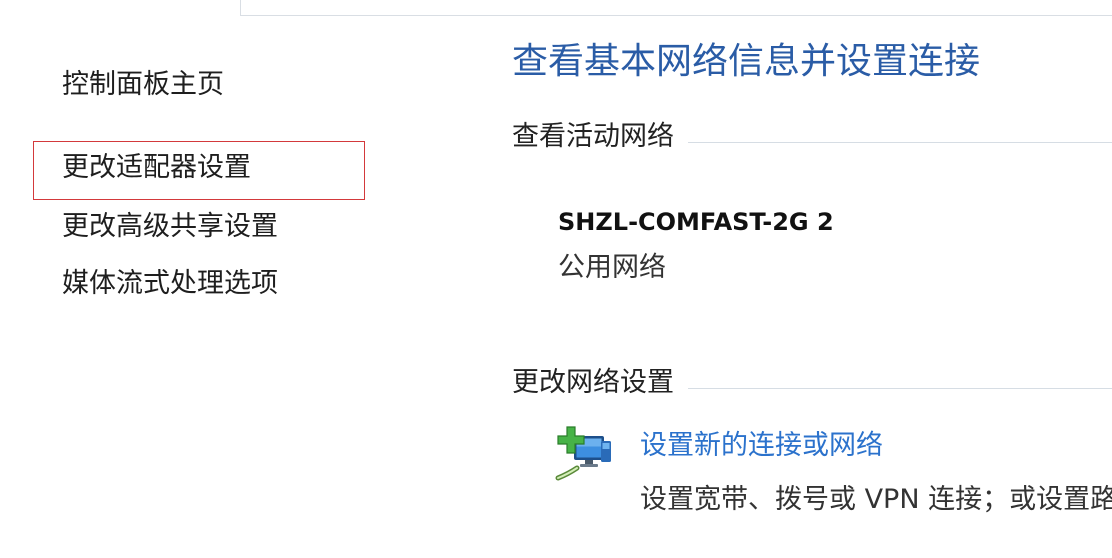 The image size is (1112, 558). Describe the element at coordinates (156, 168) in the screenshot. I see `sidebar-item-change-adapter-settings: 更改适配器设置` at that location.